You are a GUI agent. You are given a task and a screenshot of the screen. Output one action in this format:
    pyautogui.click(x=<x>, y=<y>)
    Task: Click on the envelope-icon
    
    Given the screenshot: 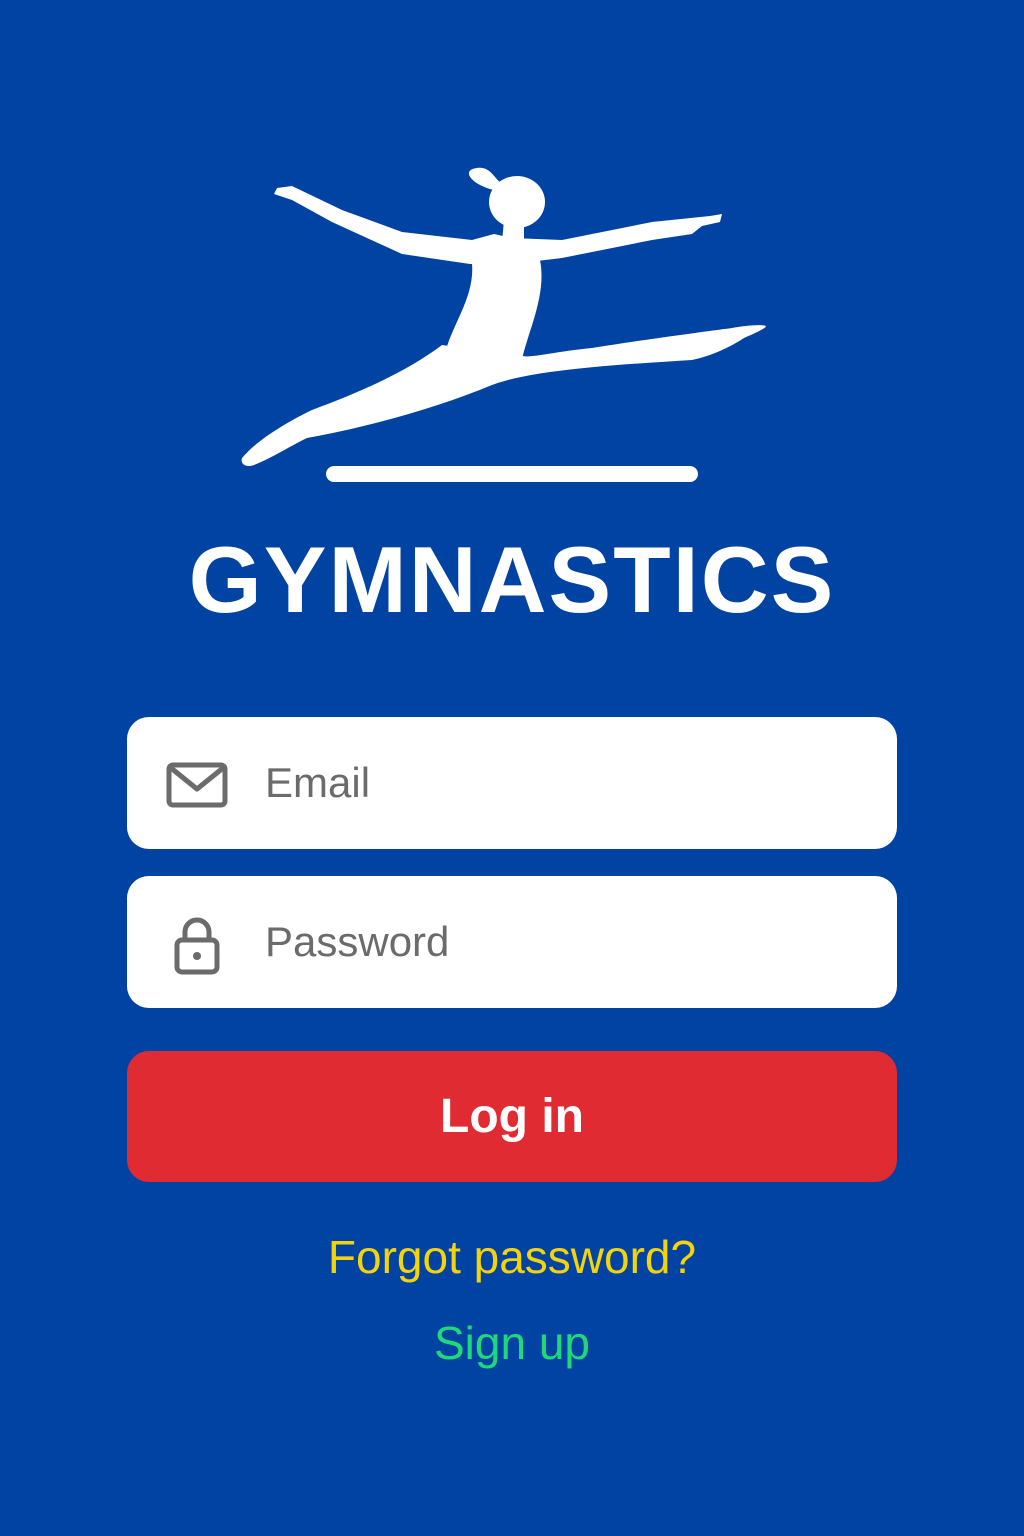 What is the action you would take?
    pyautogui.click(x=197, y=785)
    